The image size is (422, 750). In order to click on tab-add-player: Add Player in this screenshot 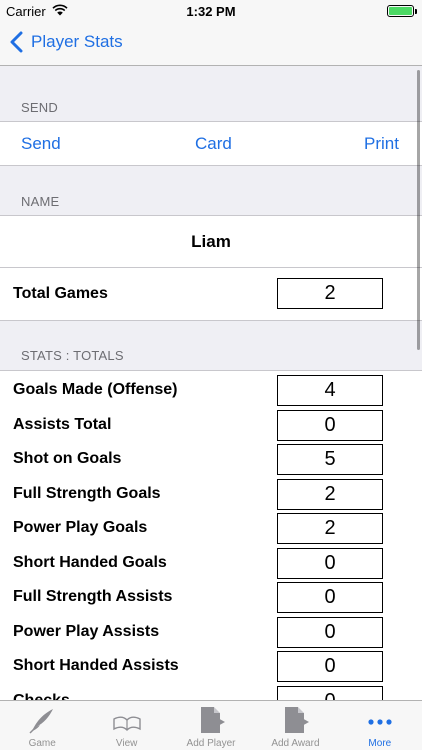, I will do `click(211, 725)`.